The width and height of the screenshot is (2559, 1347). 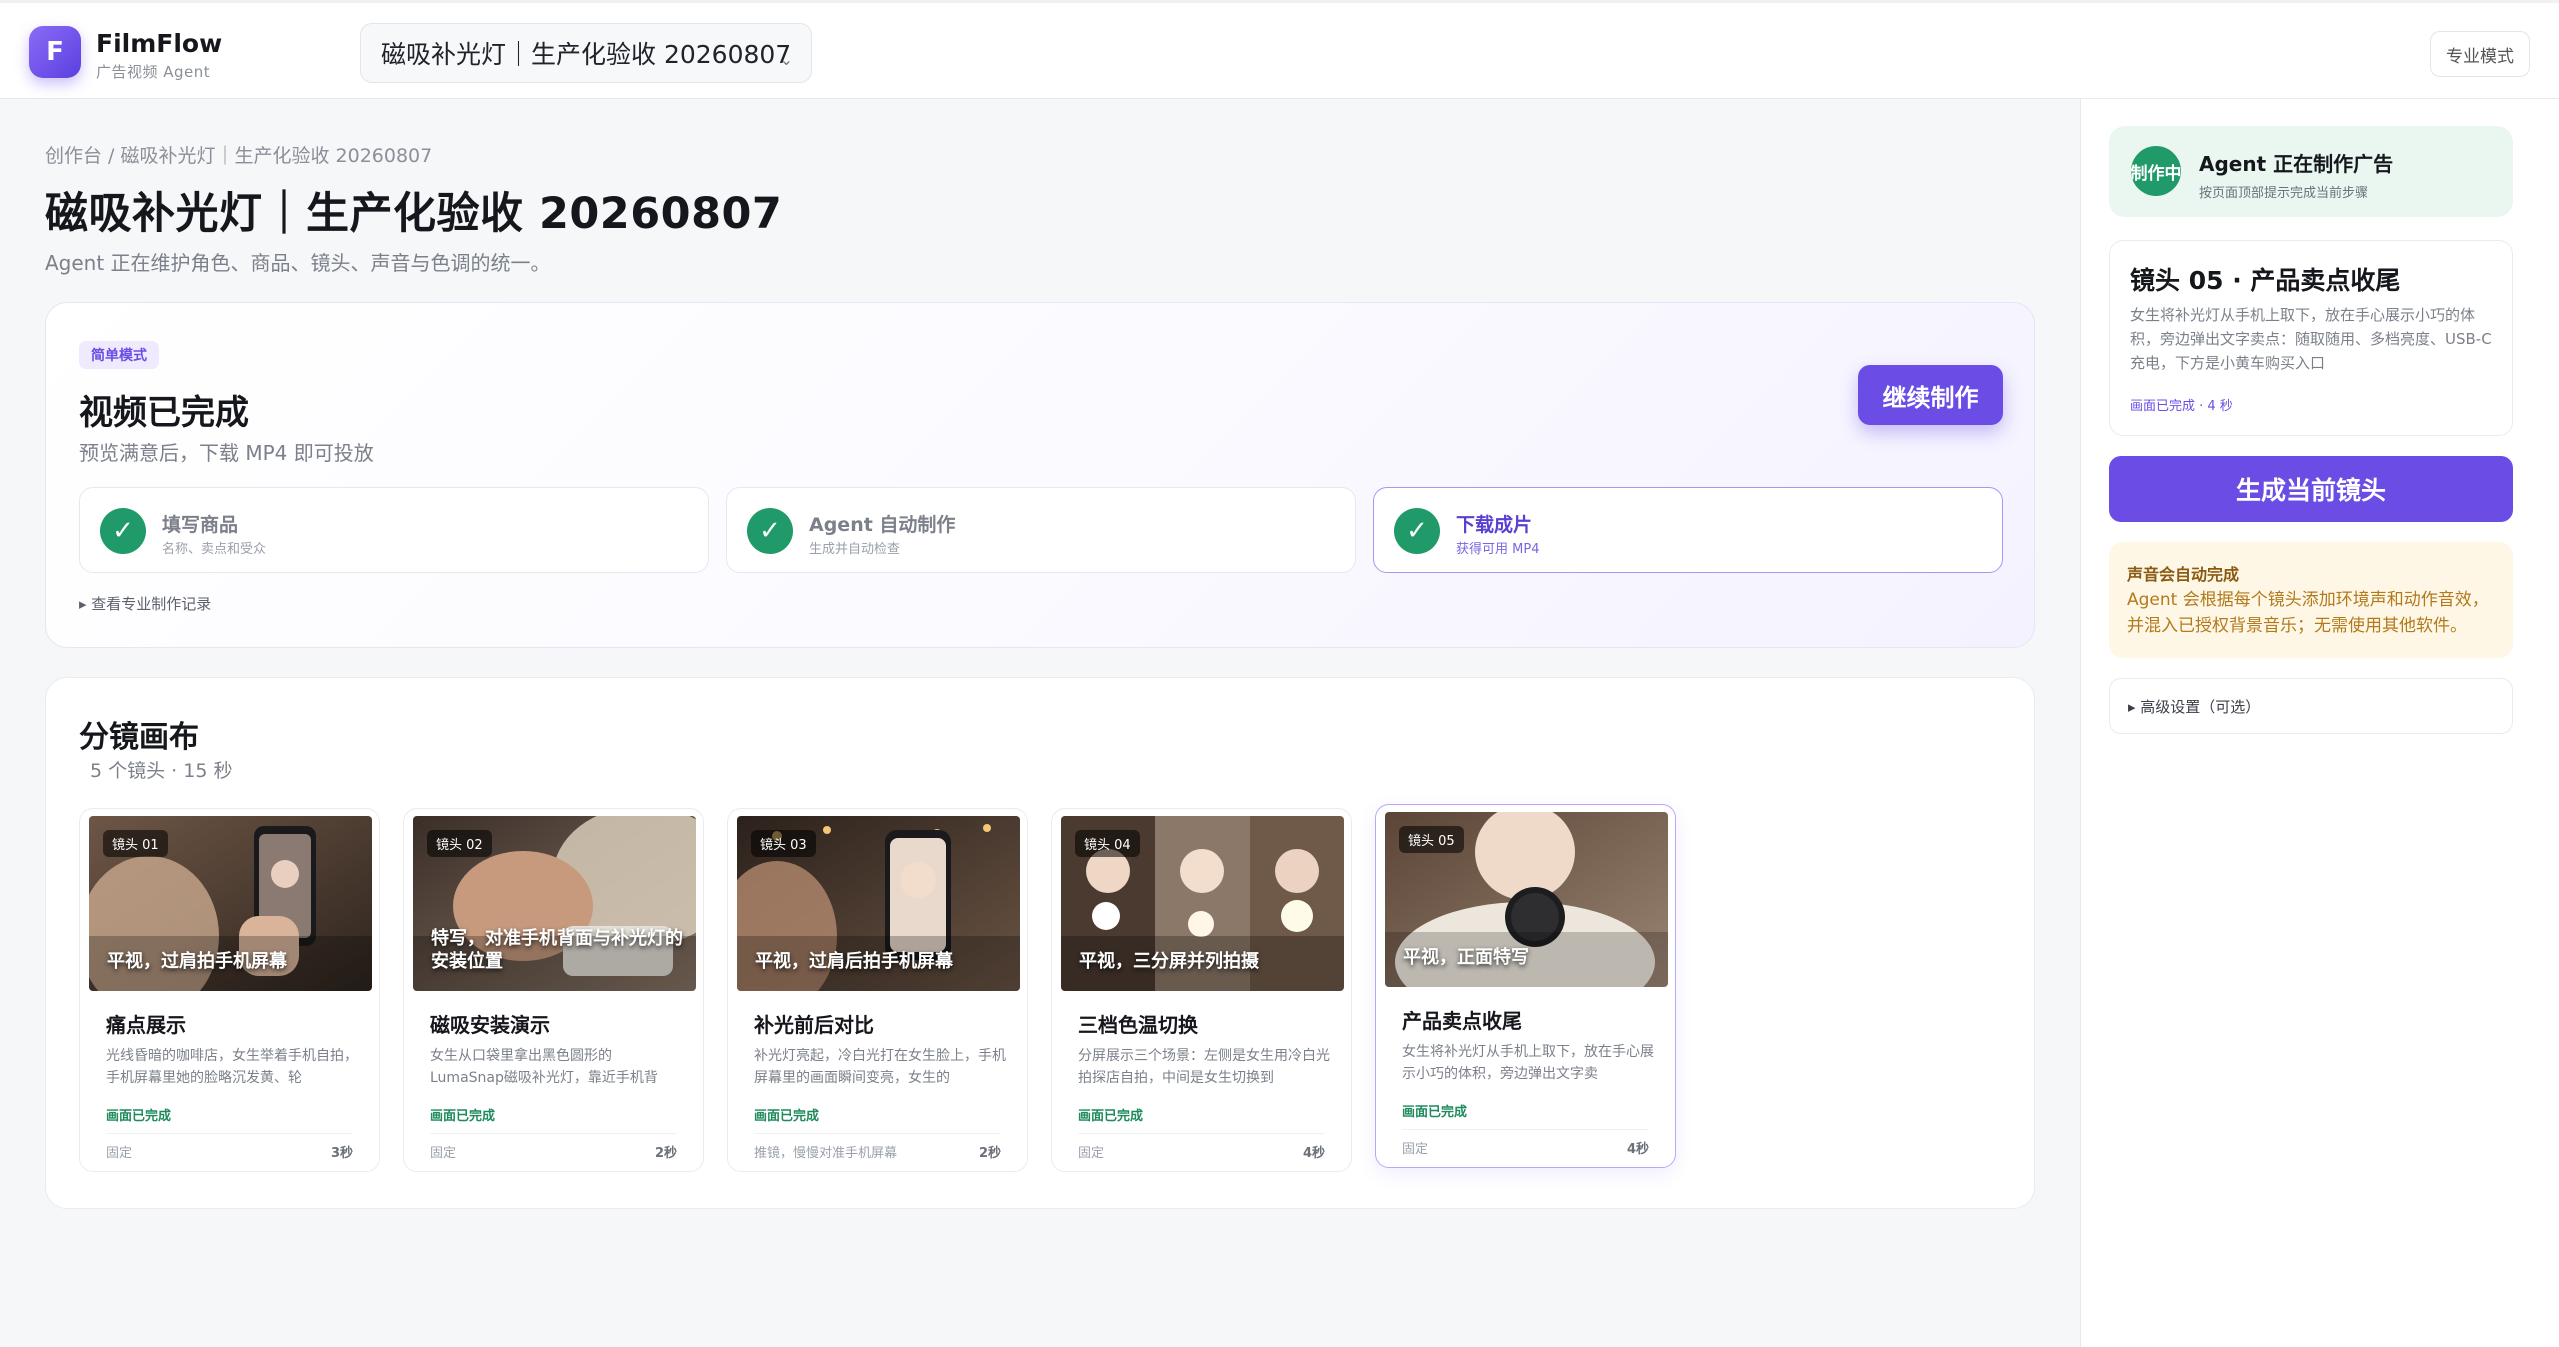 I want to click on pro-mode-button: 专业模式, so click(x=2480, y=54).